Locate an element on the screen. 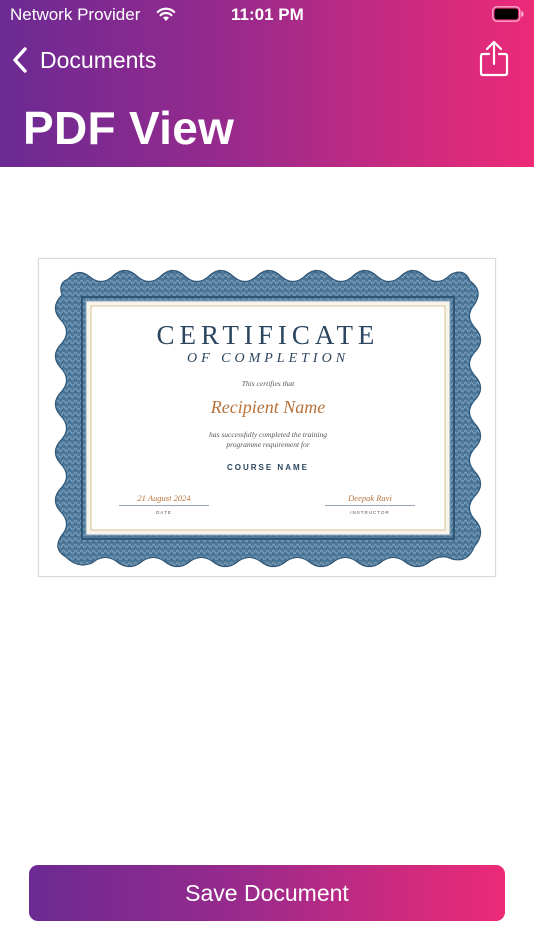 The image size is (534, 950). certificate-body-line1: has successfully completed the training is located at coordinates (268, 434).